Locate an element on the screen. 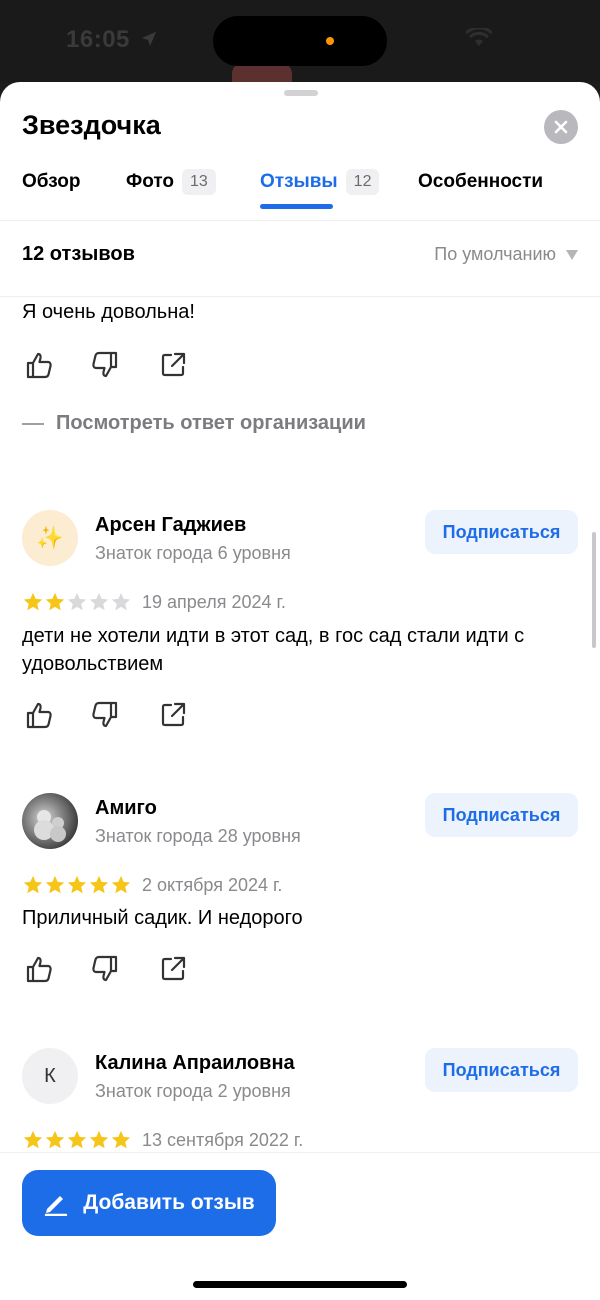 The image size is (600, 1300). review-rating-row: 2 октября 2024 г. is located at coordinates (152, 885).